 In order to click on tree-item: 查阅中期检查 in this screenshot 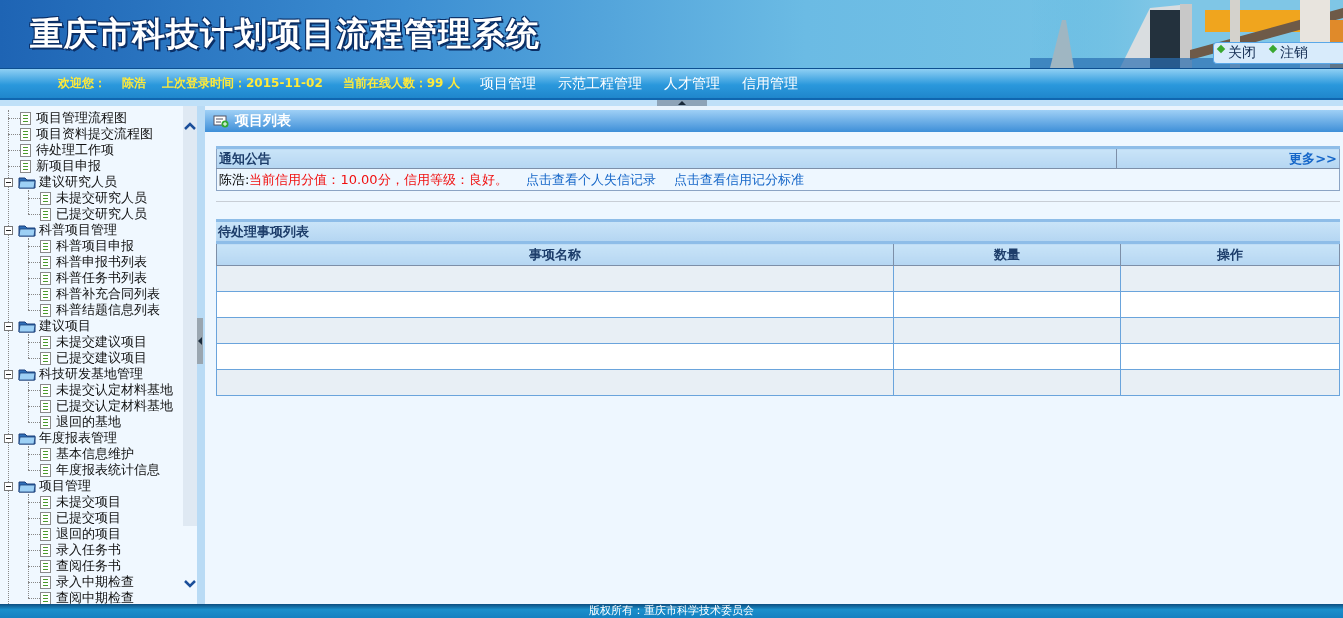, I will do `click(87, 597)`.